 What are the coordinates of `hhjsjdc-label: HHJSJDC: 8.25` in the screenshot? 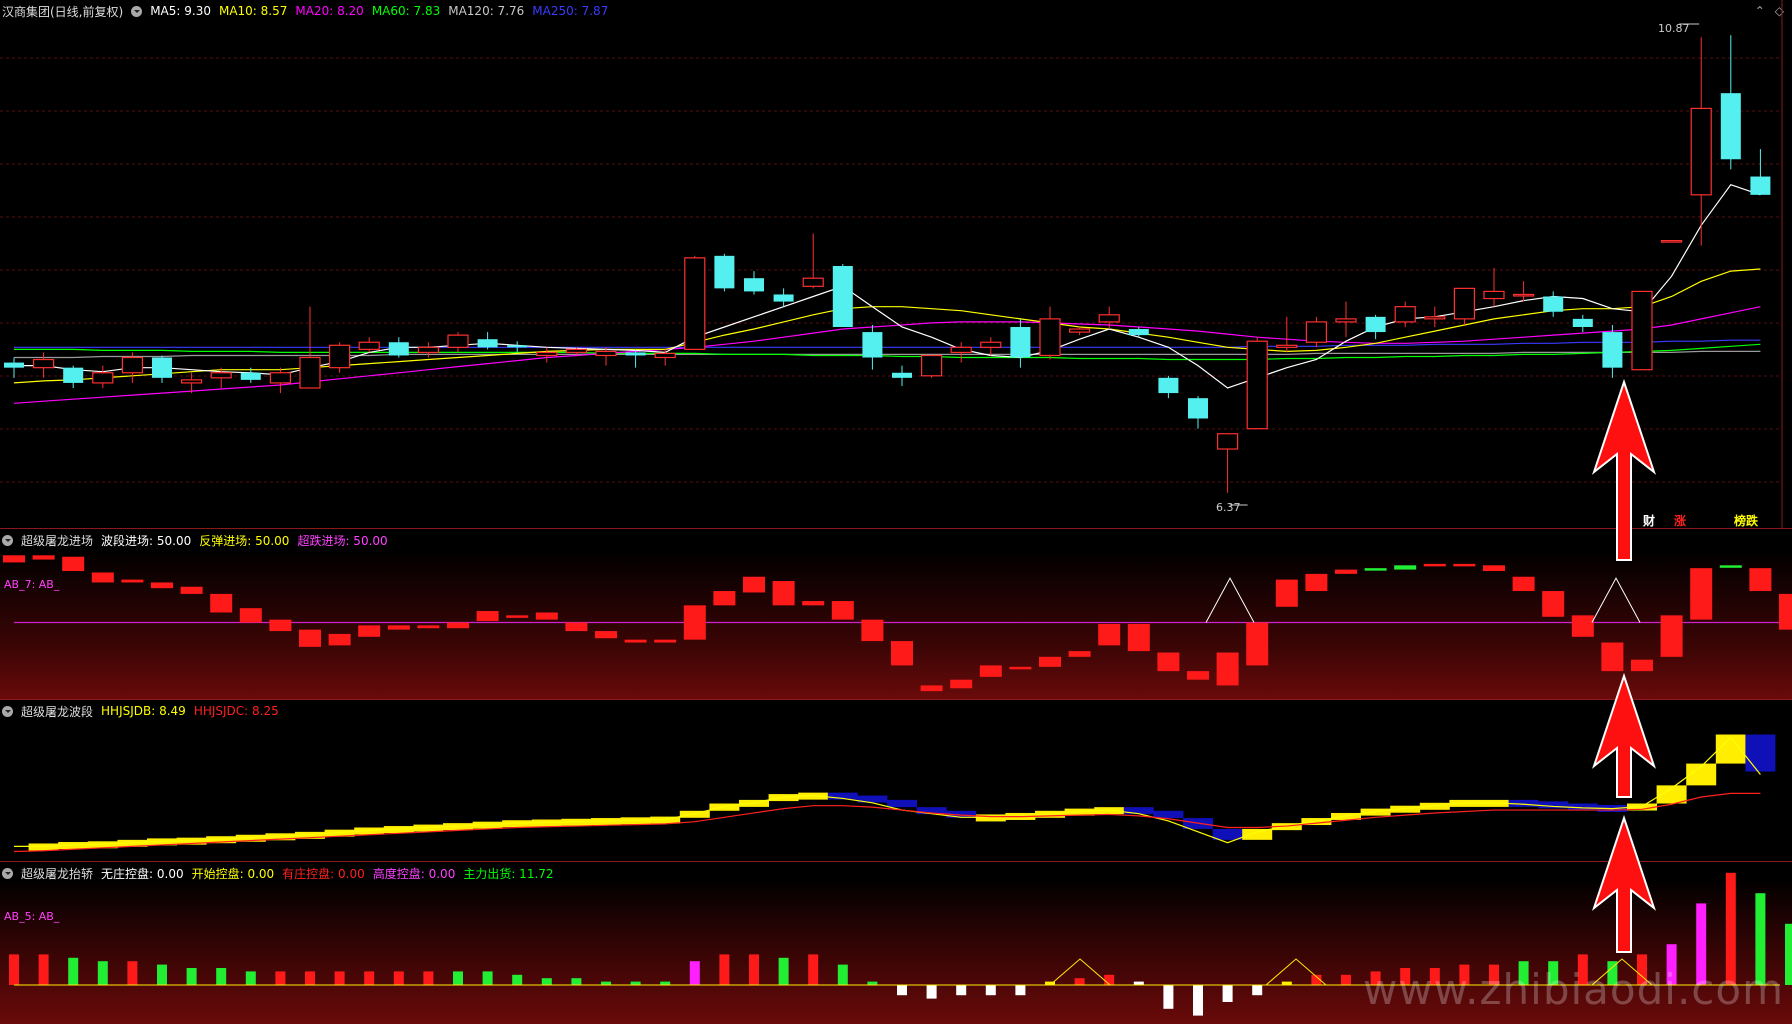 It's located at (236, 711).